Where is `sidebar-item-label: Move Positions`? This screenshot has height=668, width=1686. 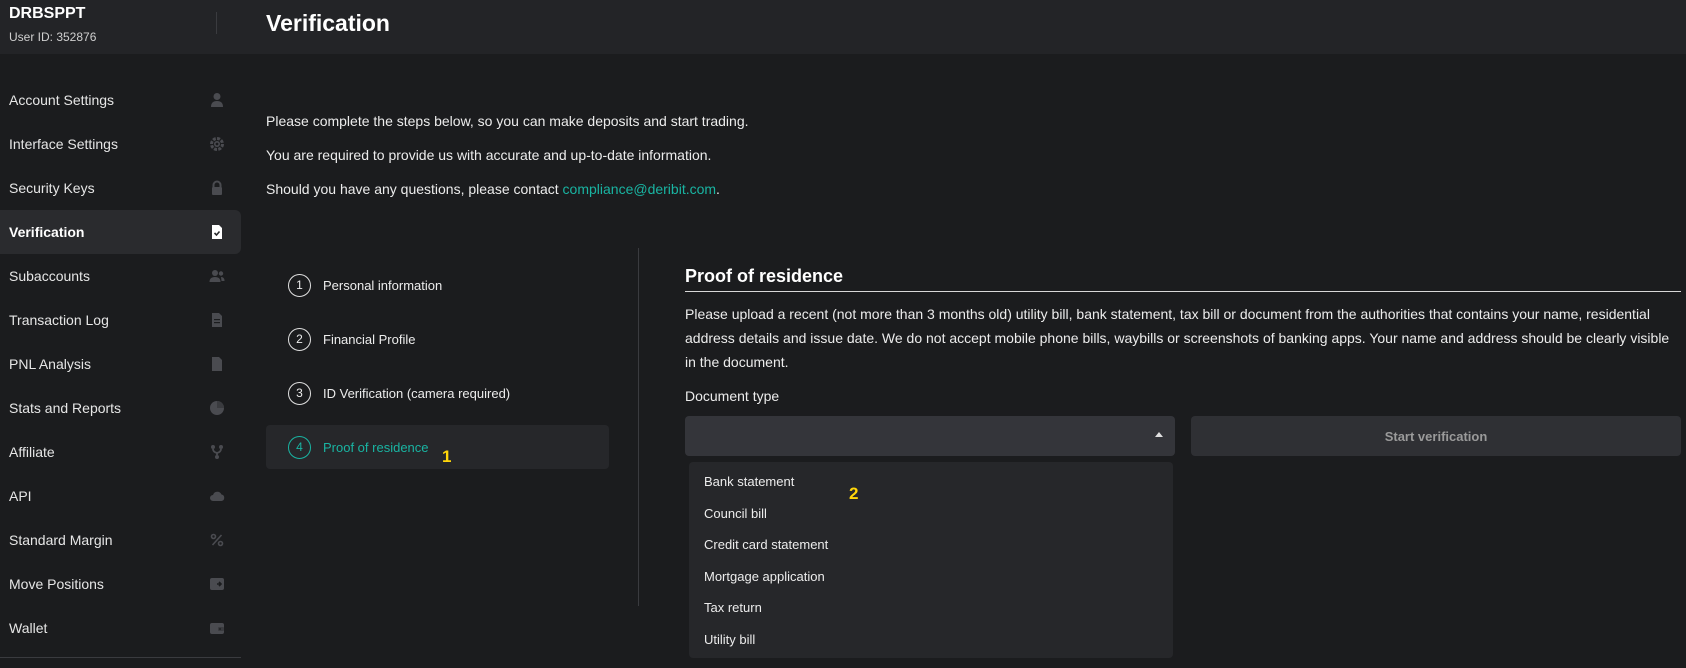 sidebar-item-label: Move Positions is located at coordinates (56, 584).